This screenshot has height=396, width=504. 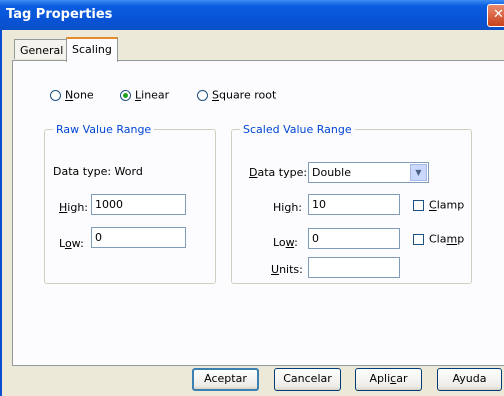 I want to click on scaled-low-input: 0, so click(x=354, y=238).